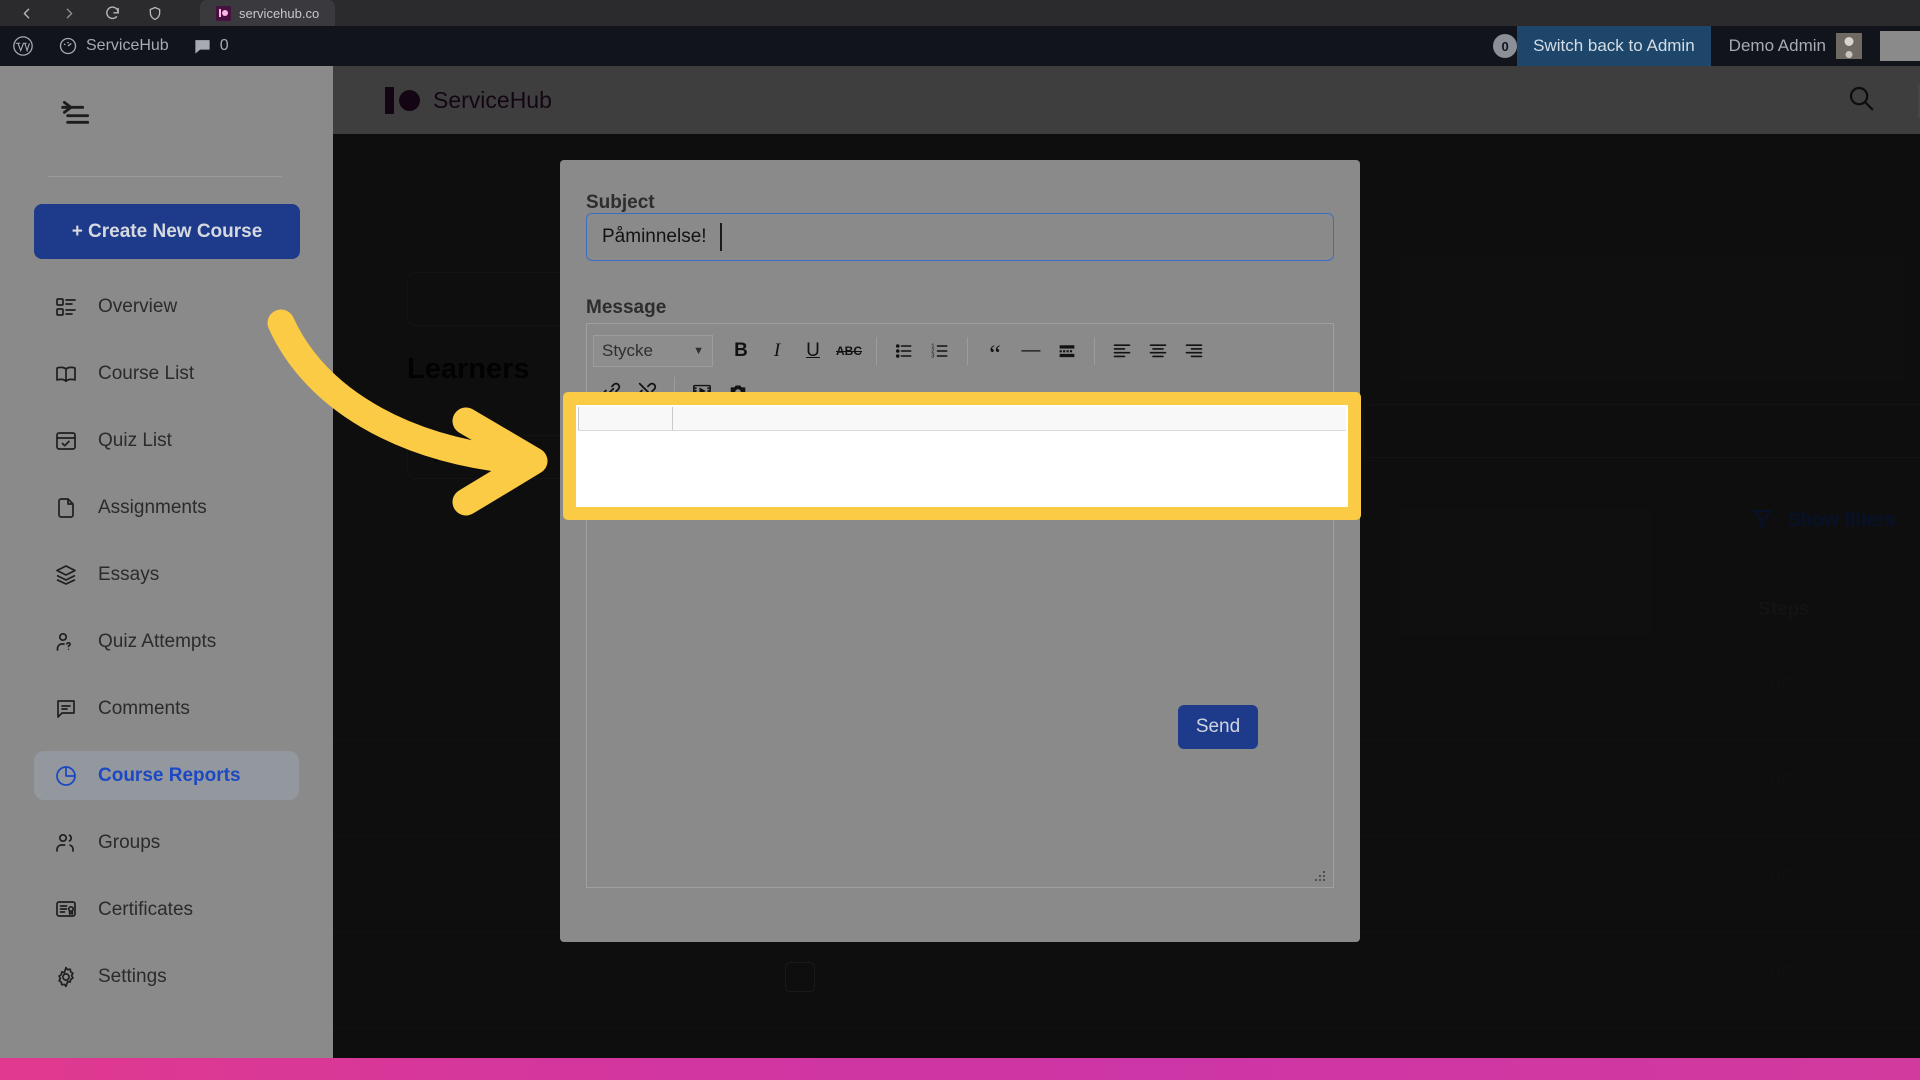 The width and height of the screenshot is (1920, 1080). What do you see at coordinates (146, 373) in the screenshot?
I see `sidebar-item-label: Course List` at bounding box center [146, 373].